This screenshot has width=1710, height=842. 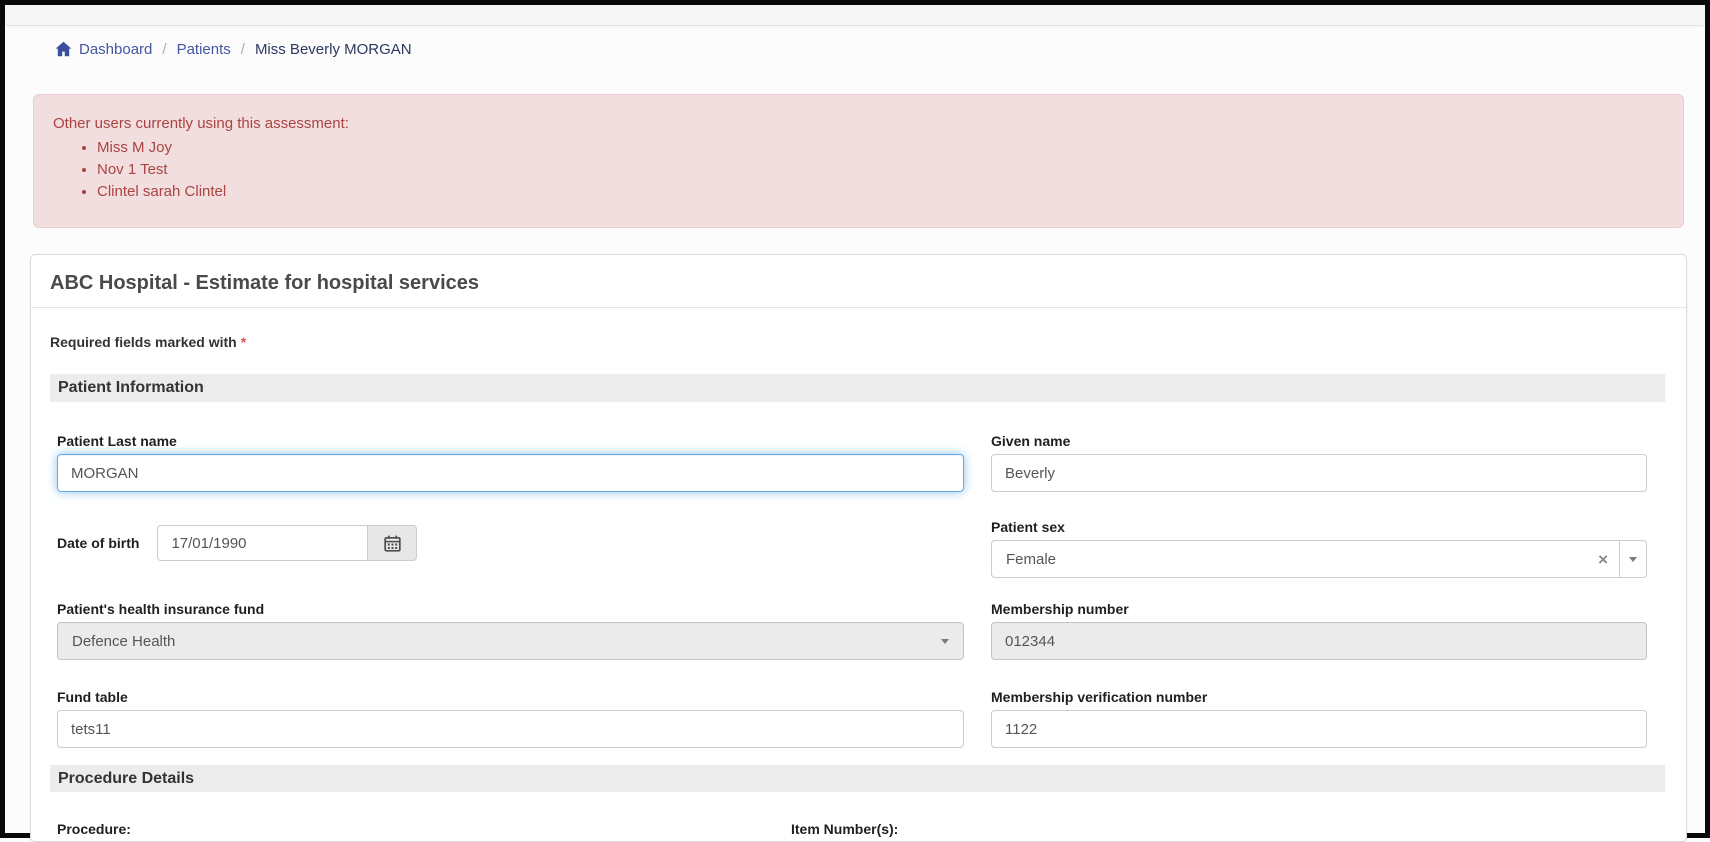 What do you see at coordinates (880, 148) in the screenshot?
I see `alert-user-item: Miss M Joy` at bounding box center [880, 148].